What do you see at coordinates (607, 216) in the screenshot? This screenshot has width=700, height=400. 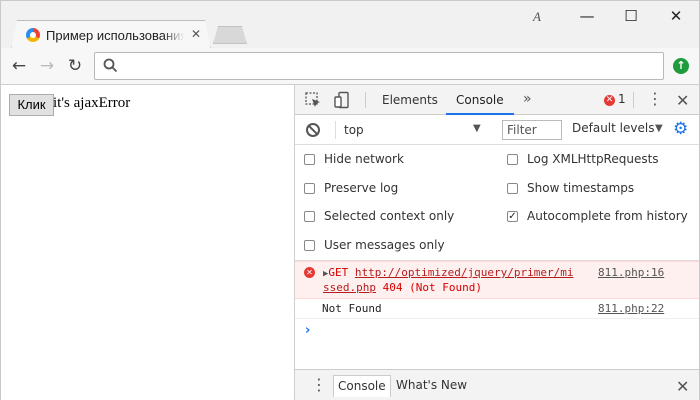 I see `option-label: Autocomplete from history` at bounding box center [607, 216].